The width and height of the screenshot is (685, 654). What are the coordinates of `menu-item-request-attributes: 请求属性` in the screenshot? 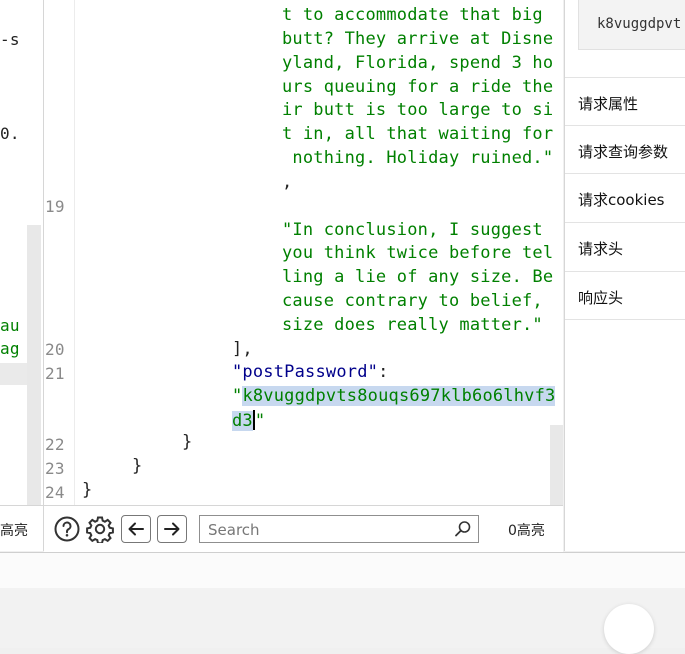 It's located at (625, 101).